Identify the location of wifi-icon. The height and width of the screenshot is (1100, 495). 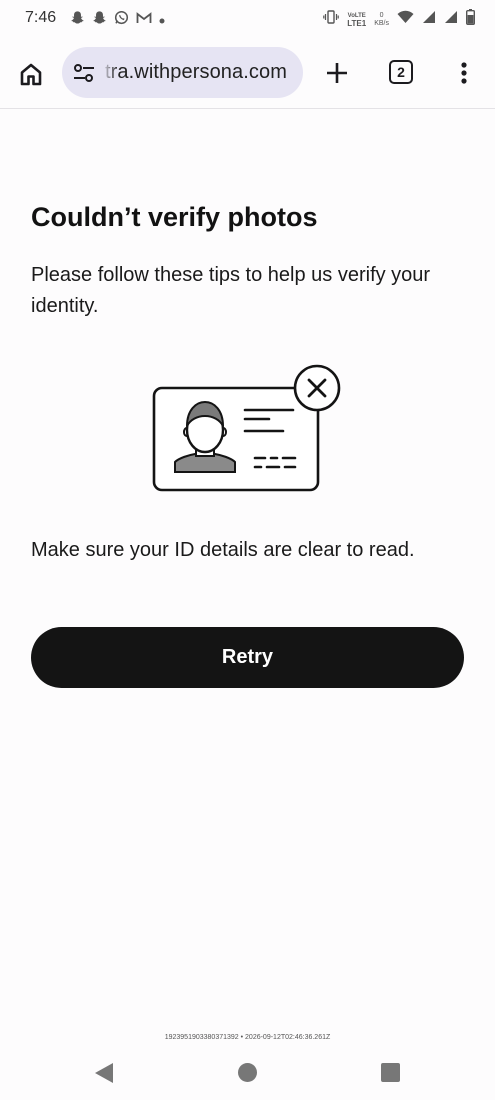
(405, 19).